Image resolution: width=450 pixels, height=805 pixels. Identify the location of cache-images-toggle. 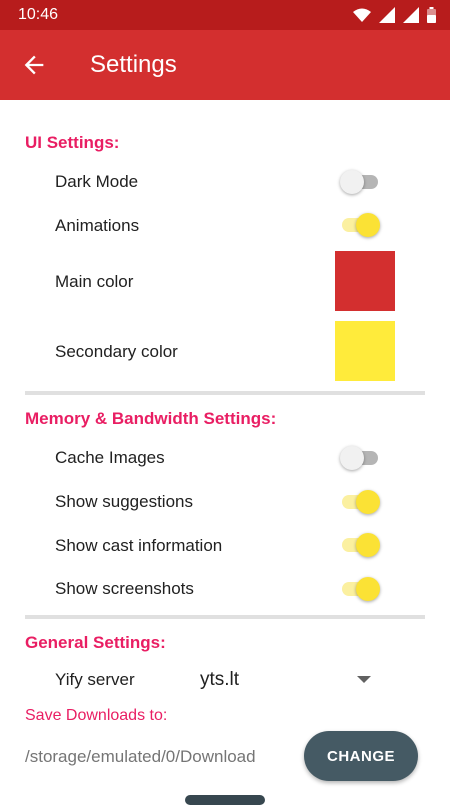
(361, 458).